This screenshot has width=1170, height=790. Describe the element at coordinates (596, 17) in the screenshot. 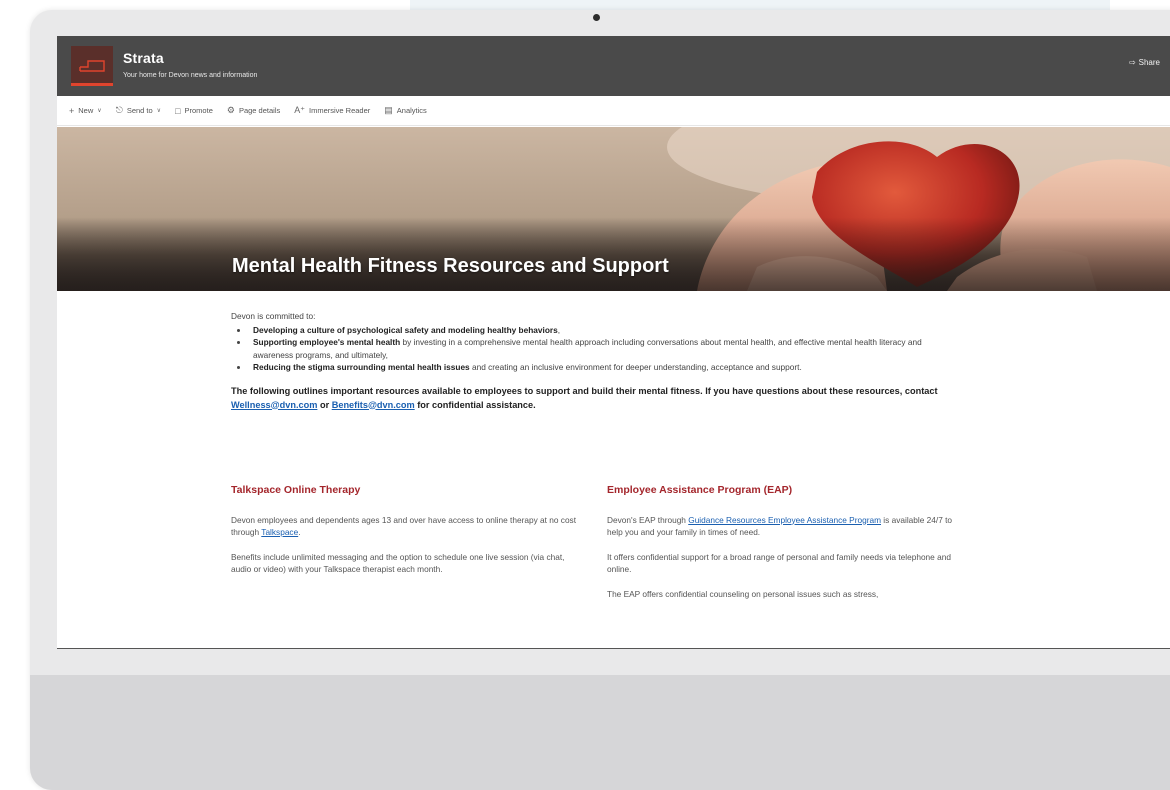

I see `webcam-dot` at that location.